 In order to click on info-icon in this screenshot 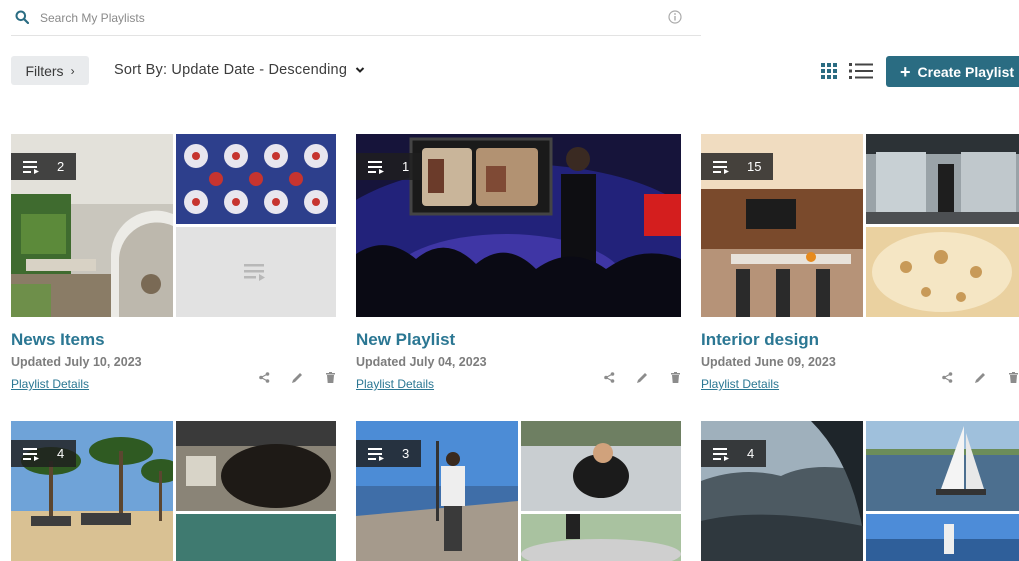, I will do `click(675, 17)`.